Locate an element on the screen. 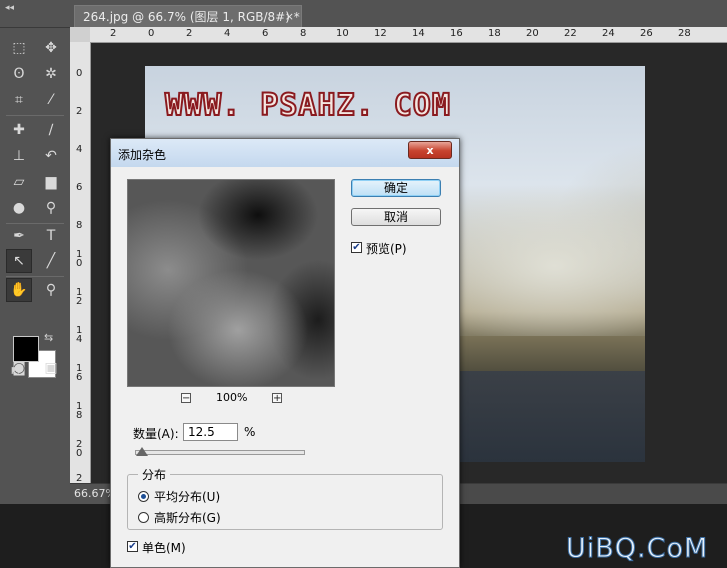 The width and height of the screenshot is (727, 568). eyedropper-tool-icon: ⁄ is located at coordinates (51, 100).